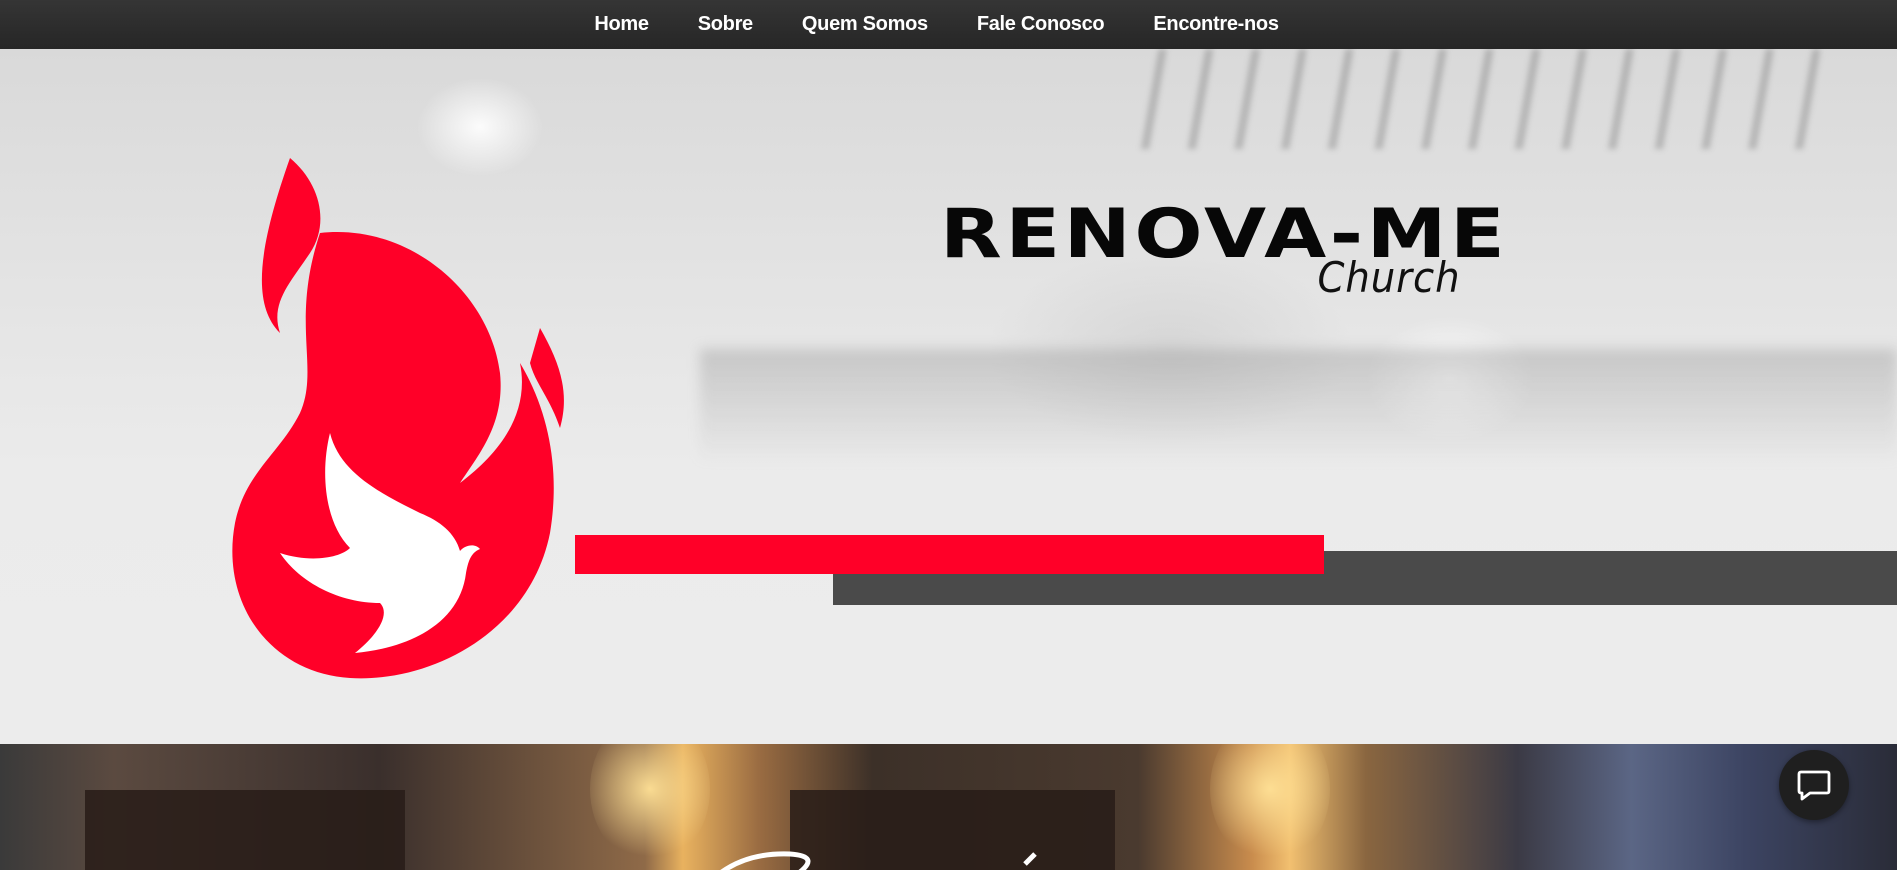 This screenshot has width=1897, height=870. What do you see at coordinates (878, 860) in the screenshot?
I see `script-lettering-fragment` at bounding box center [878, 860].